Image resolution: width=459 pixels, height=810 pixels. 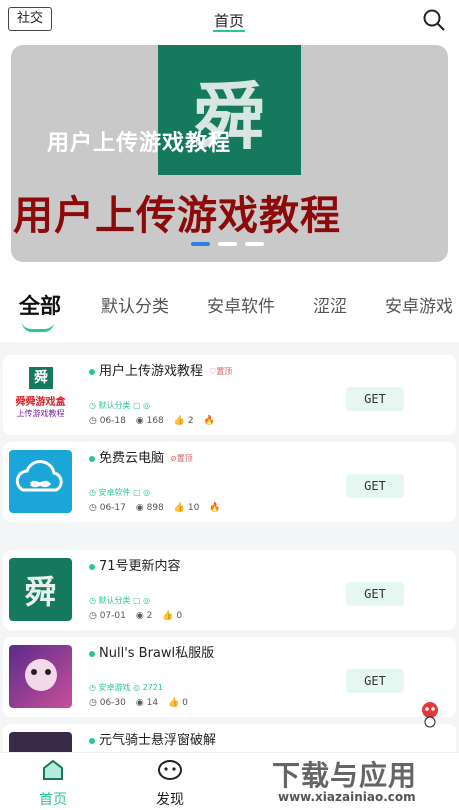 I want to click on item-title: 免费云电脑 ⊘置顶, so click(x=141, y=456).